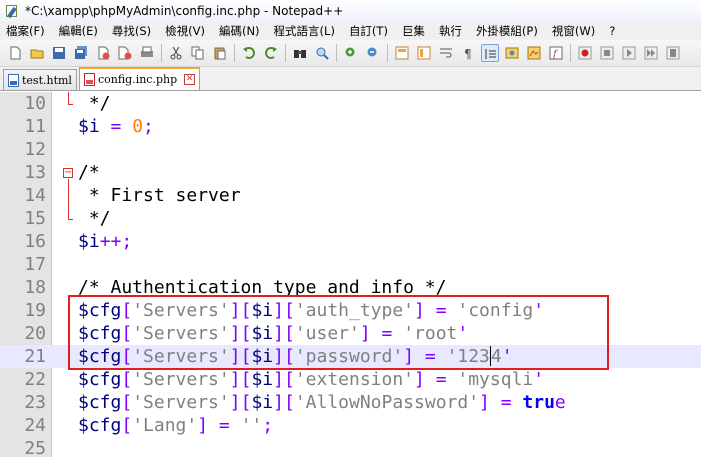 This screenshot has height=457, width=701. I want to click on line-number: 19, so click(35, 310).